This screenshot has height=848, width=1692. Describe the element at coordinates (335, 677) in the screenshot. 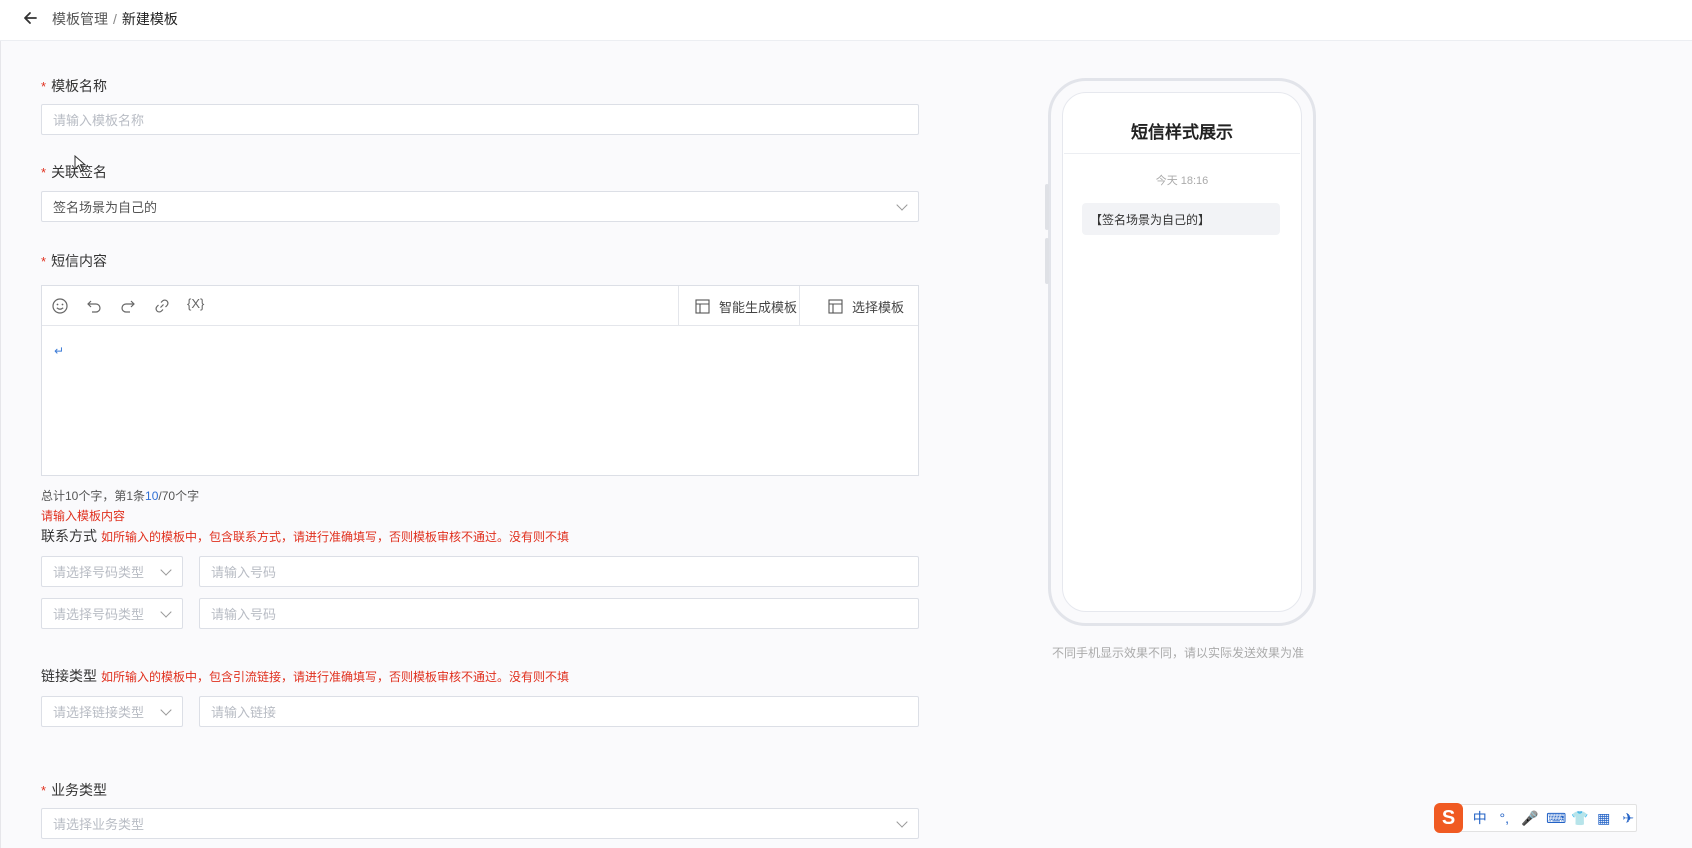

I see `link-hint: 如所输入的模板中，包含引流链接，请进行准确填写，否则模板审核不通过。没有则不填` at that location.